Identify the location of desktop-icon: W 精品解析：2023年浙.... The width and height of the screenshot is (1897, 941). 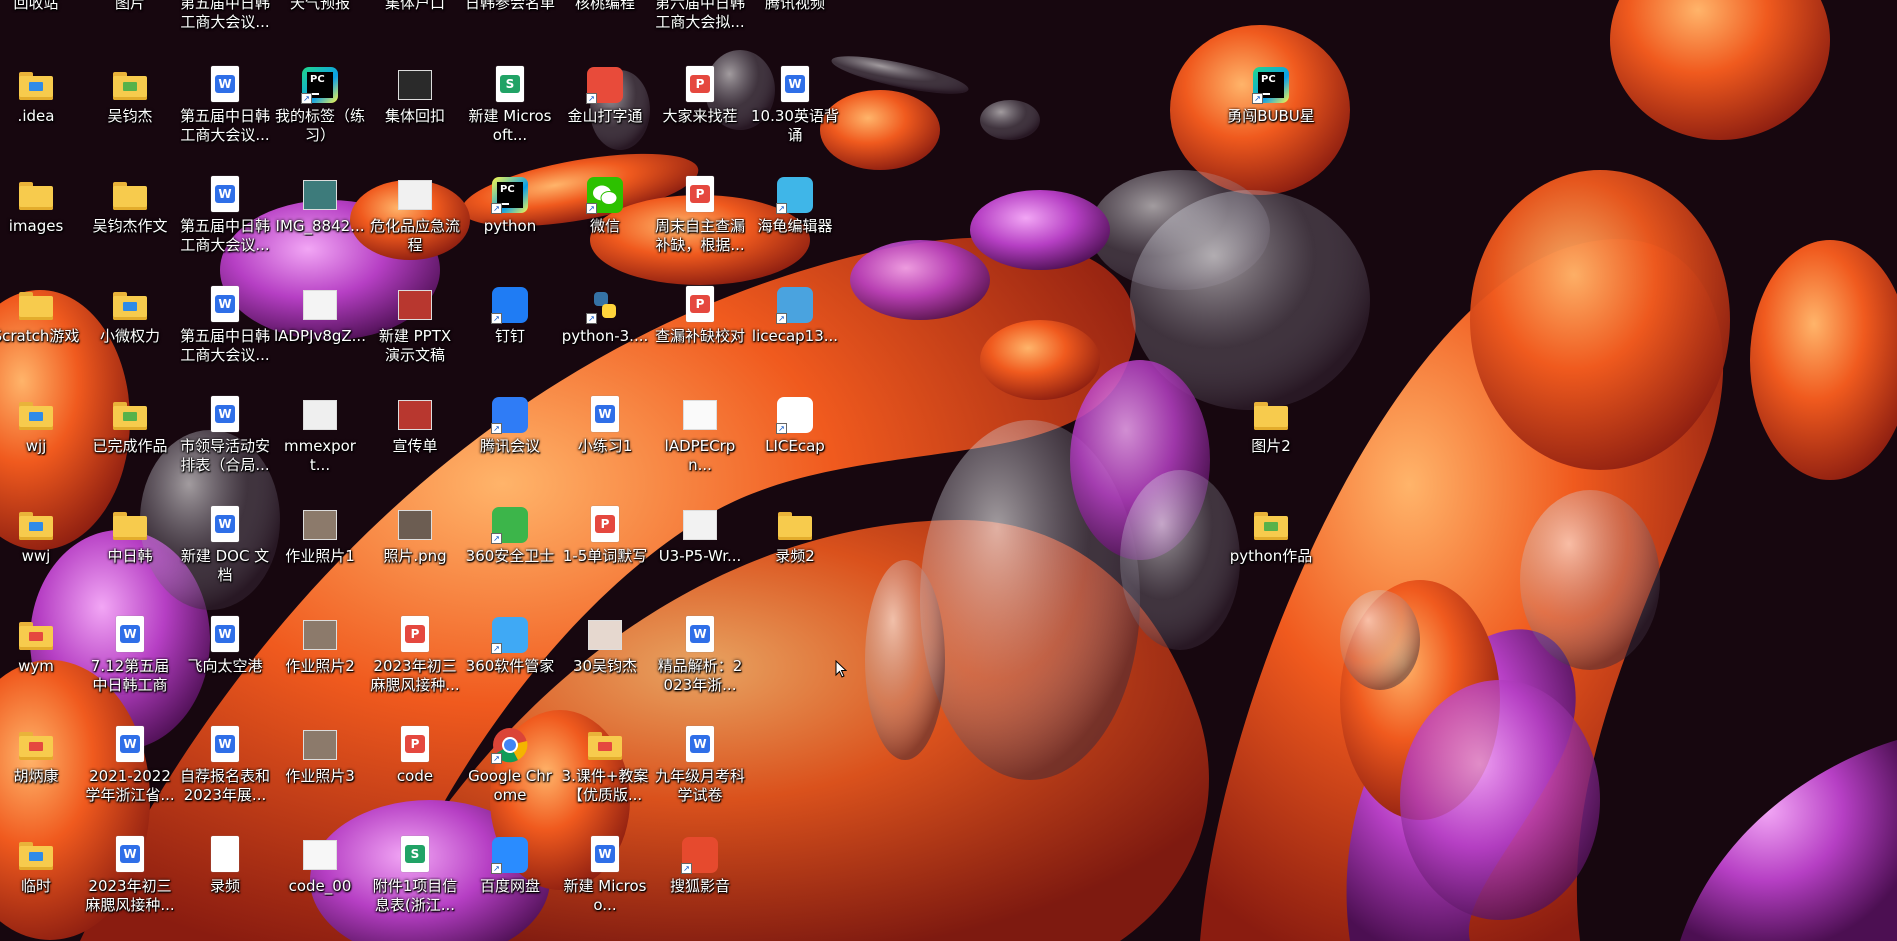
(700, 655).